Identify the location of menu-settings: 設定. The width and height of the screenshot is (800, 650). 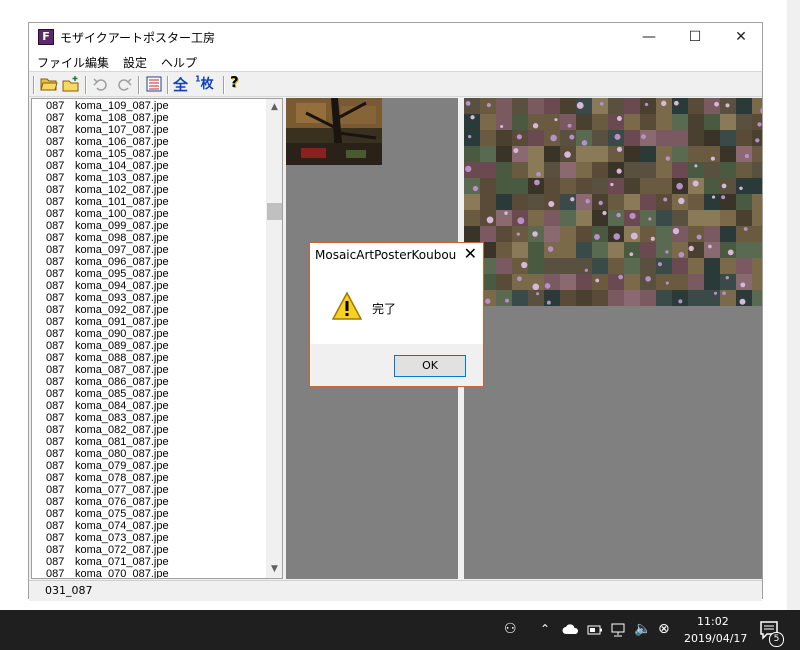
(135, 62).